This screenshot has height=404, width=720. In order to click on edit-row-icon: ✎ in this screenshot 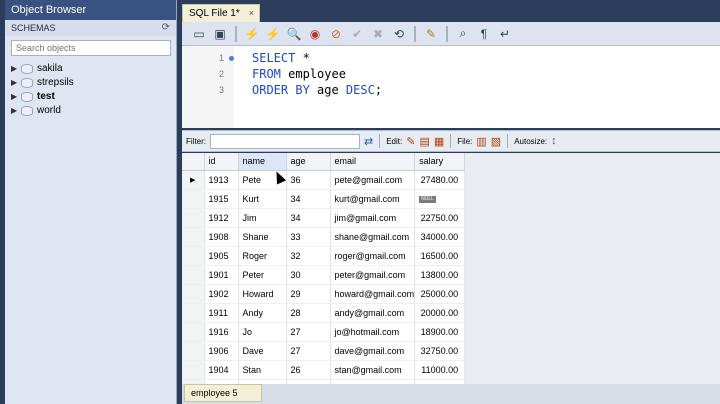, I will do `click(410, 141)`.